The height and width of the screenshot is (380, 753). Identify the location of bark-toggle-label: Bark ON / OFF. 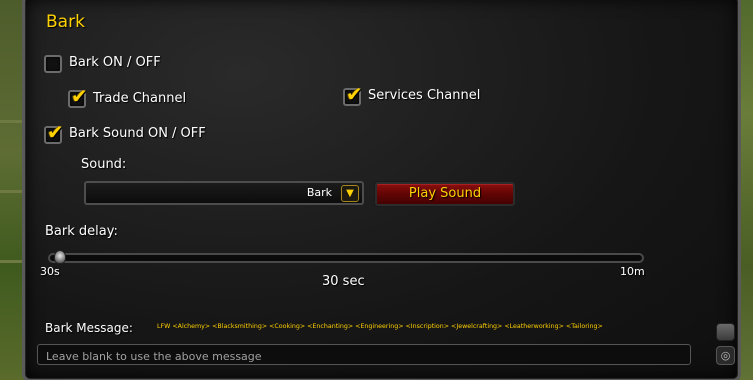
(115, 62).